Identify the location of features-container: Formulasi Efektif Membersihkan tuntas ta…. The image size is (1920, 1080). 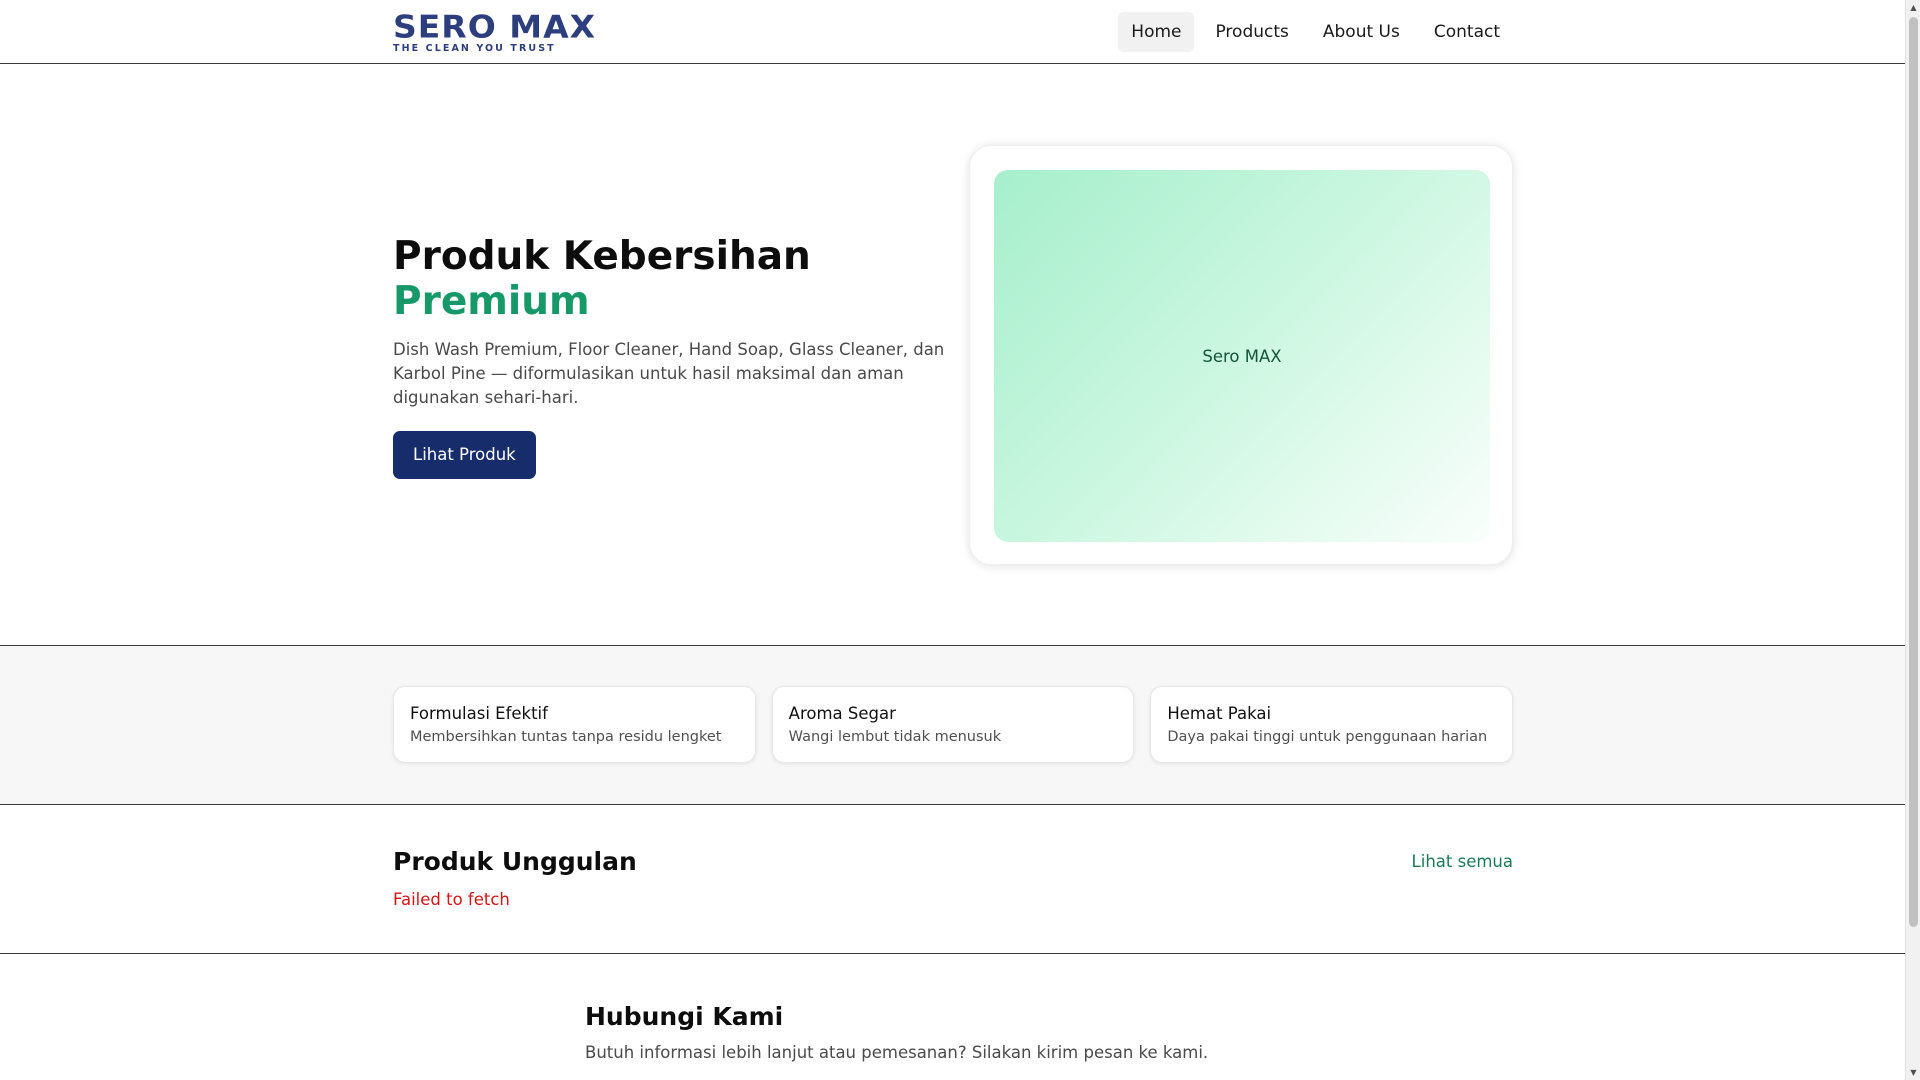
(953, 704).